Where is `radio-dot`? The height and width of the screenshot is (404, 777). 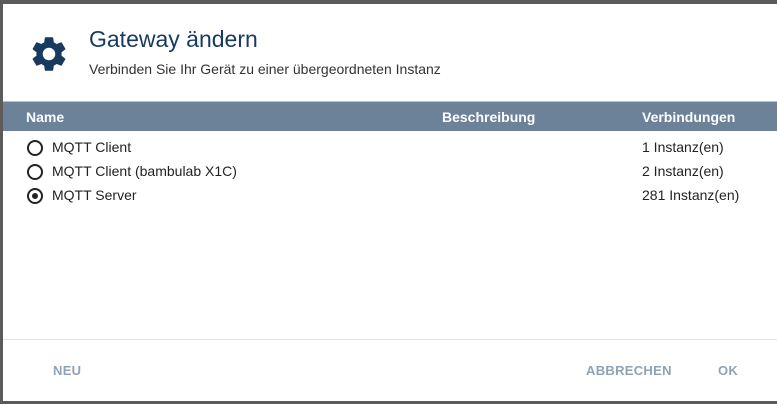 radio-dot is located at coordinates (35, 196).